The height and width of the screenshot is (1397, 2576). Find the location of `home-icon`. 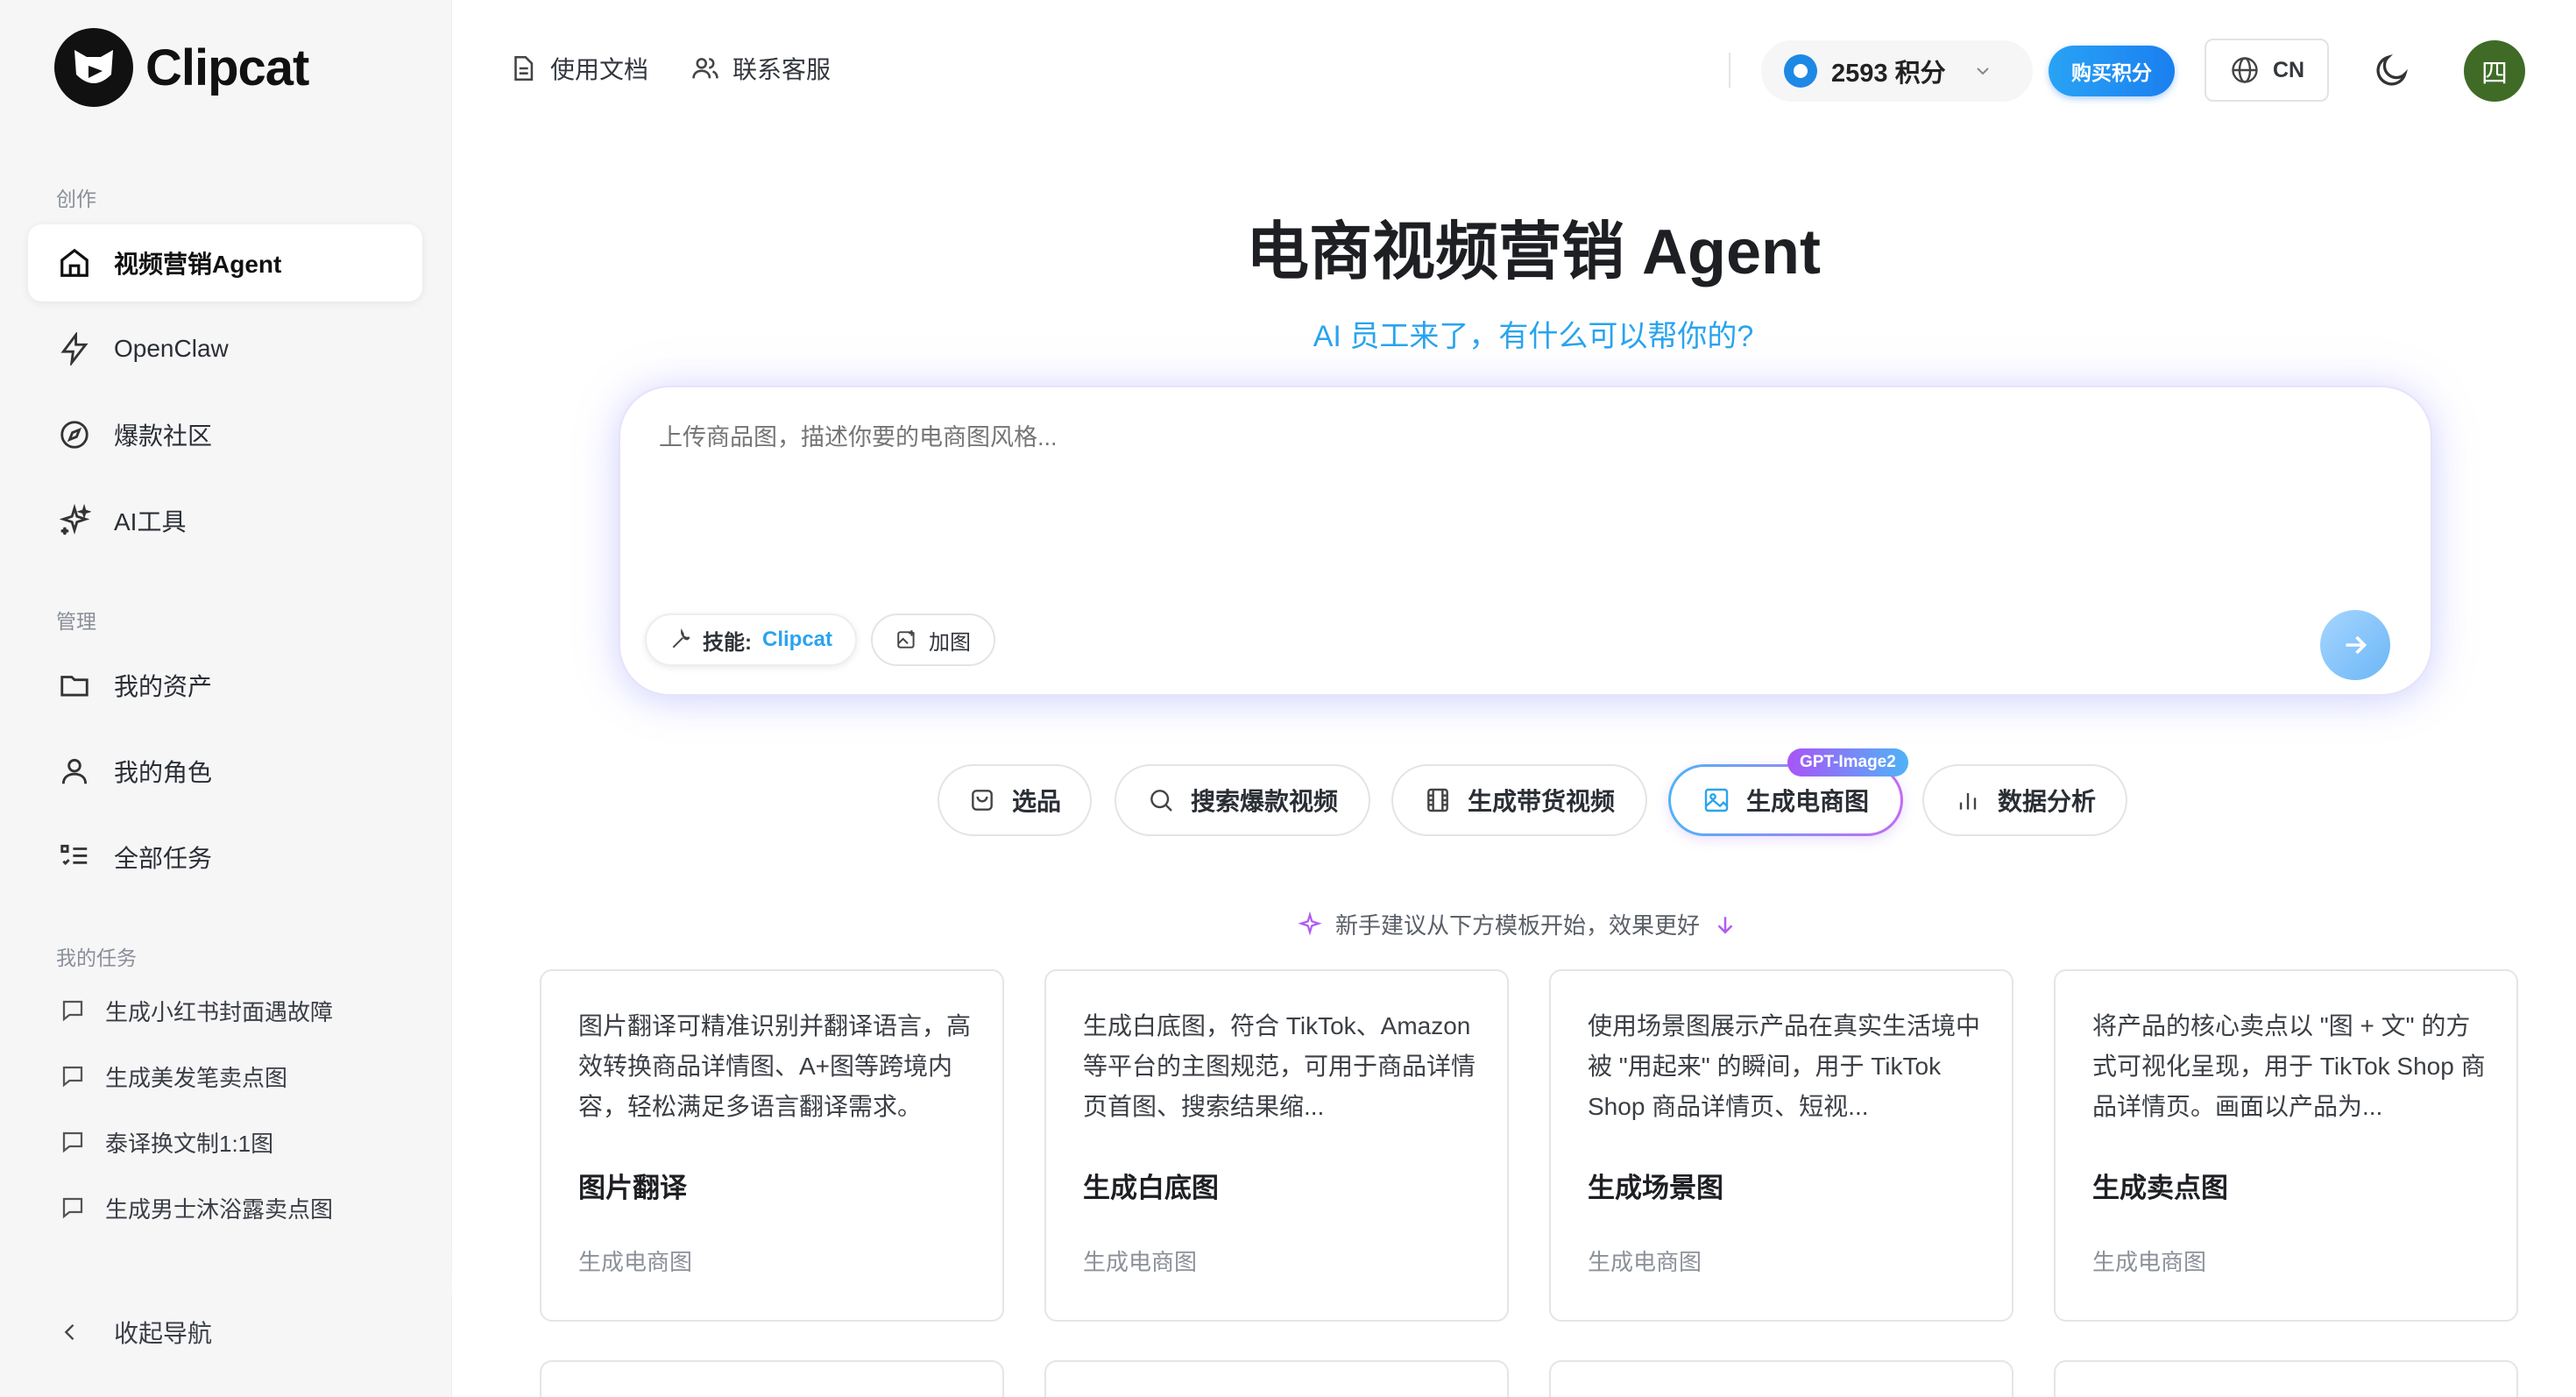

home-icon is located at coordinates (74, 262).